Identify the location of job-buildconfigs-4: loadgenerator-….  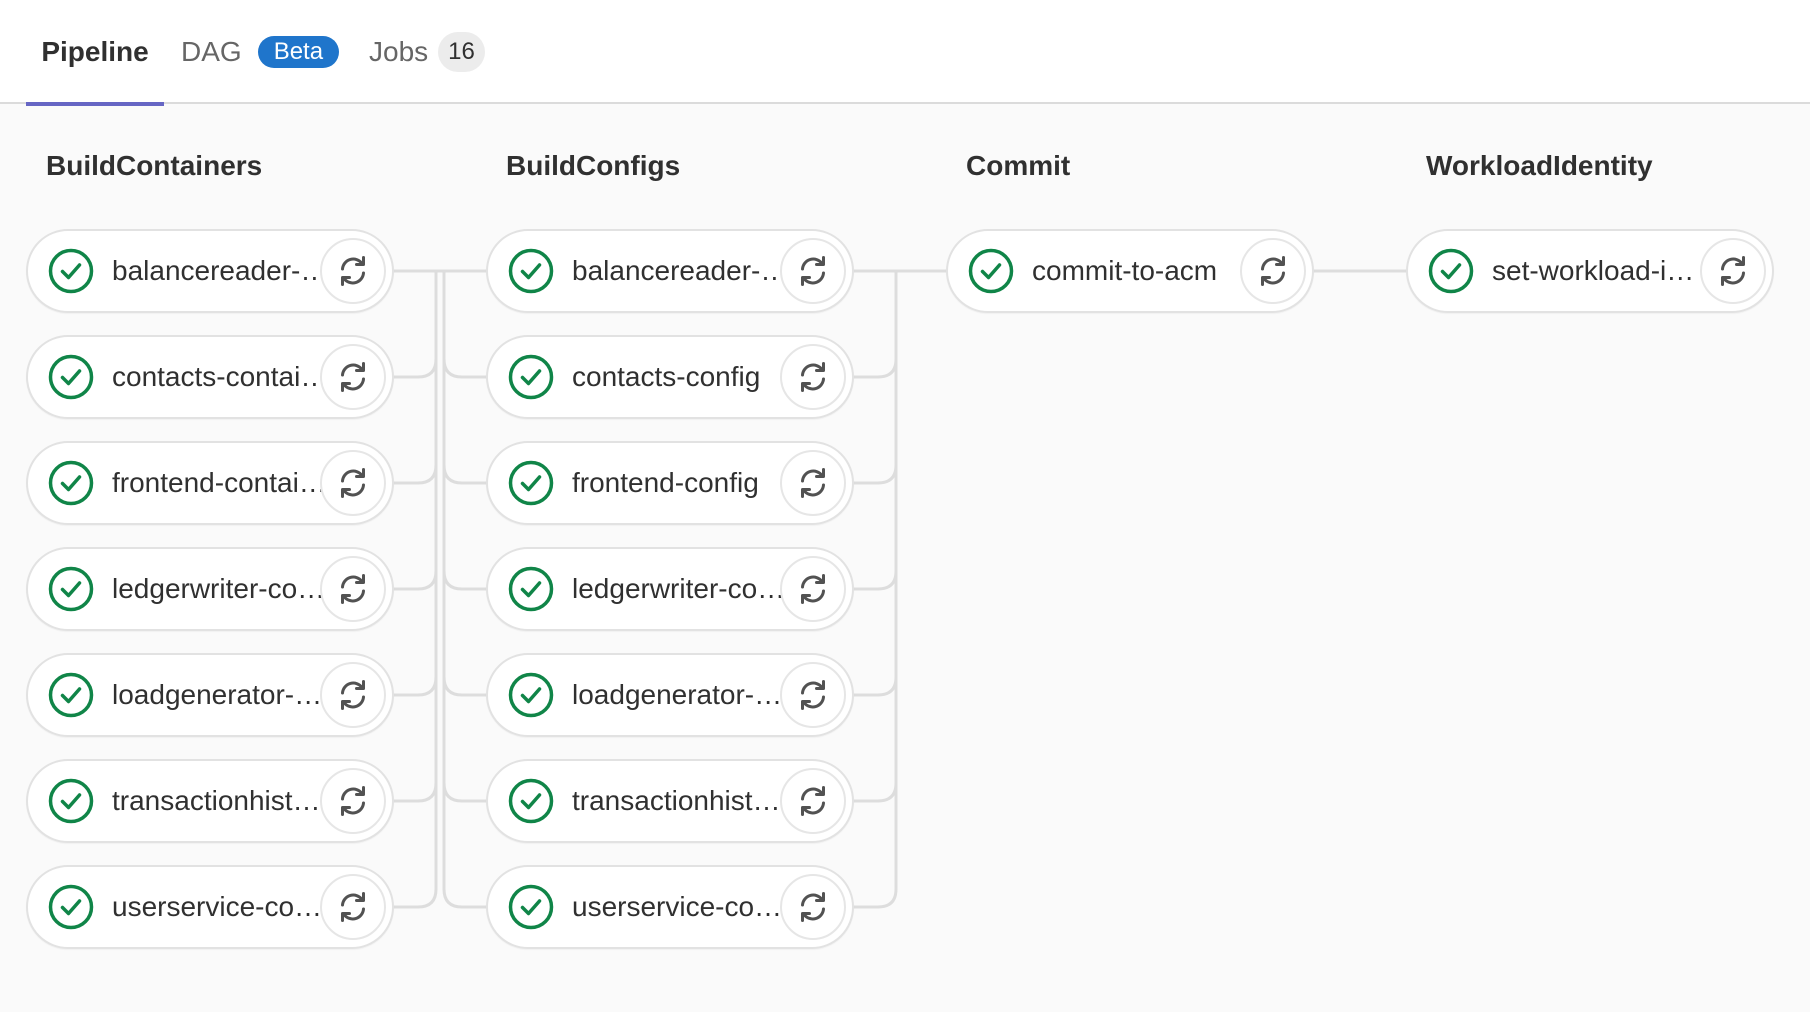
(670, 695).